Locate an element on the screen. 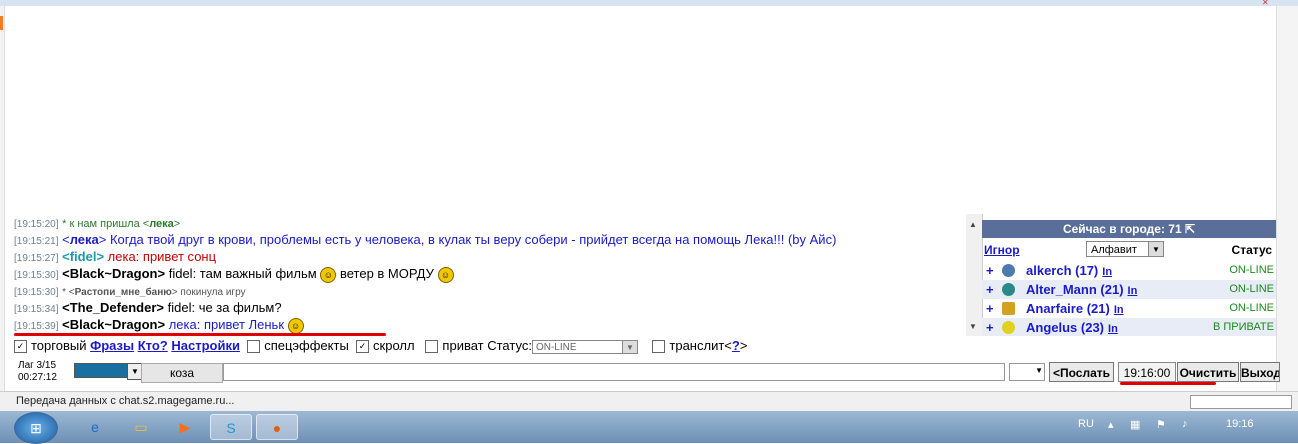 This screenshot has height=444, width=1298. volume-icon: ♪ is located at coordinates (1185, 424).